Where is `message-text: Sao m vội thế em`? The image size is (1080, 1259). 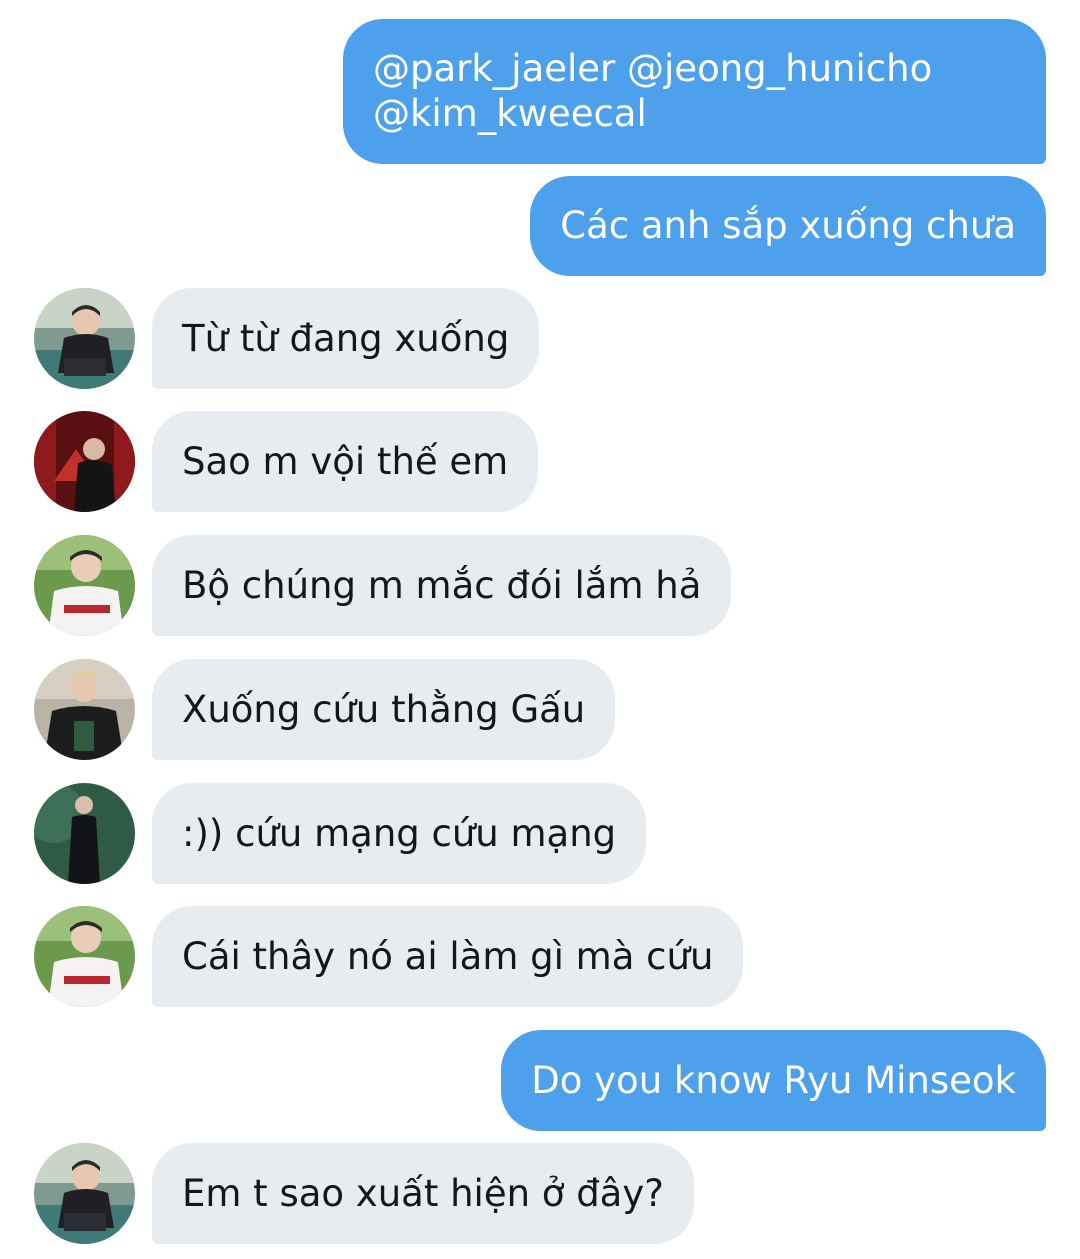 message-text: Sao m vội thế em is located at coordinates (345, 461).